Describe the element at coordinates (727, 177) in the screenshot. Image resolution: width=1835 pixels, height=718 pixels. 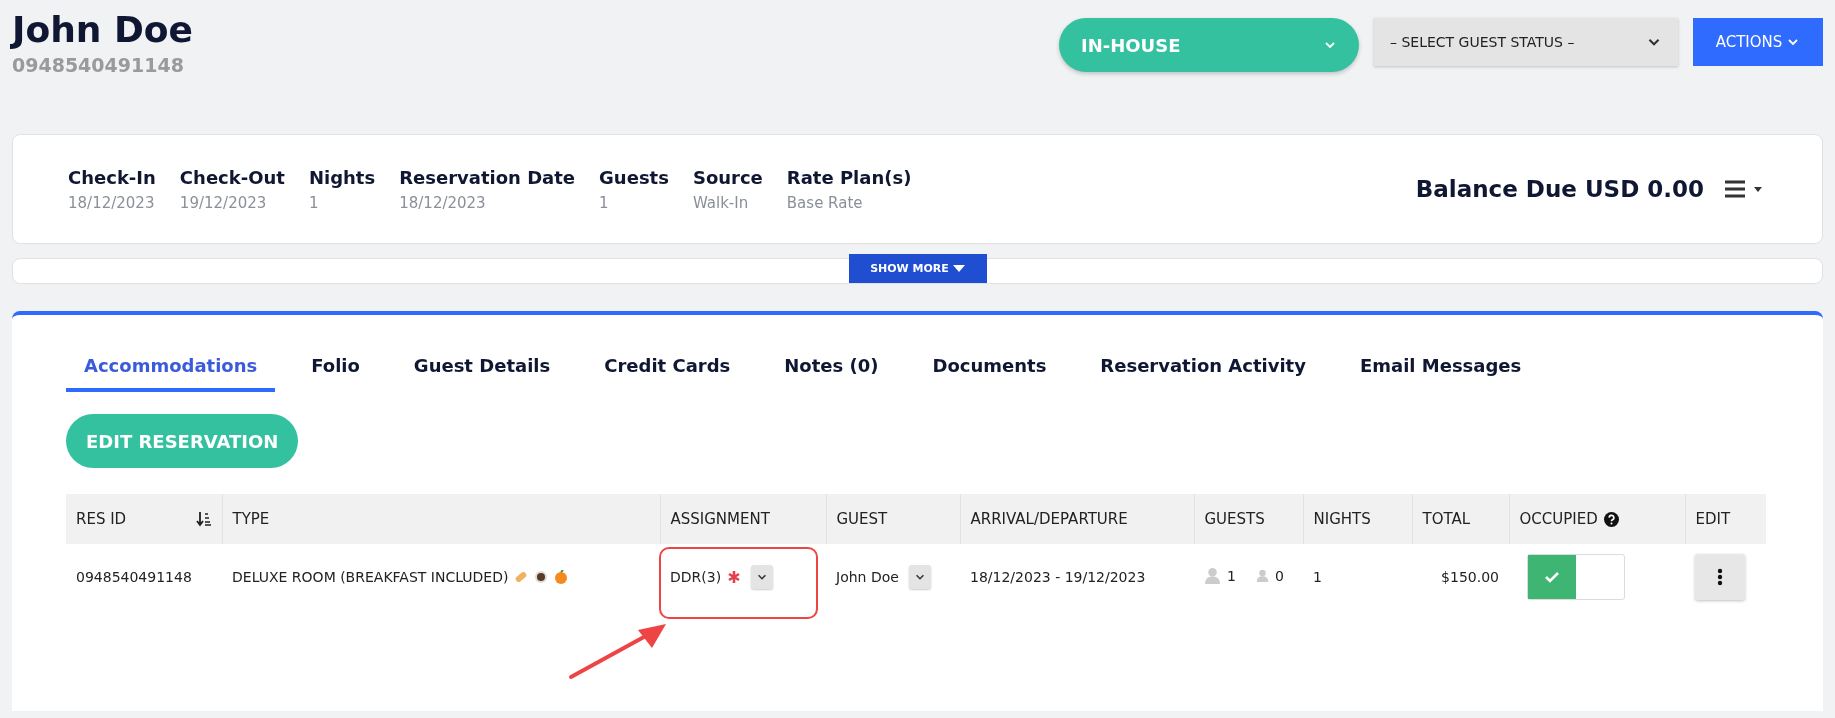
I see `field-label: Source` at that location.